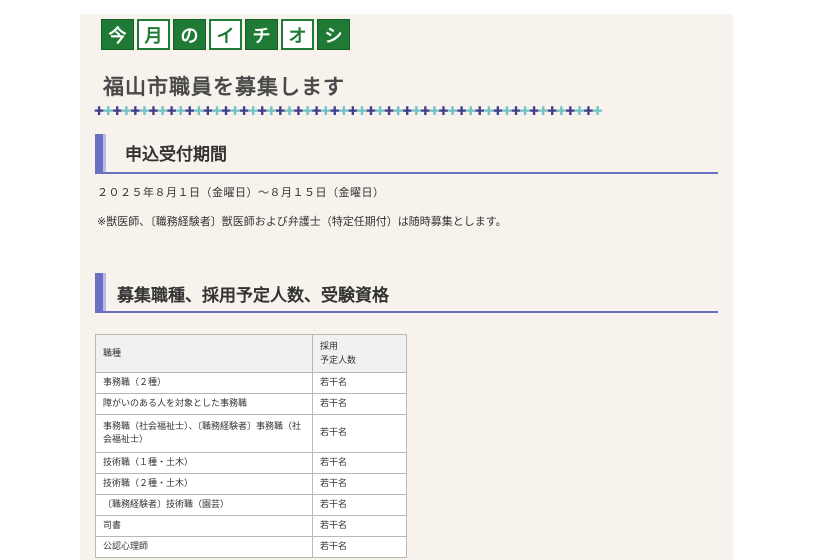  Describe the element at coordinates (261, 34) in the screenshot. I see `badge-char: チ` at that location.